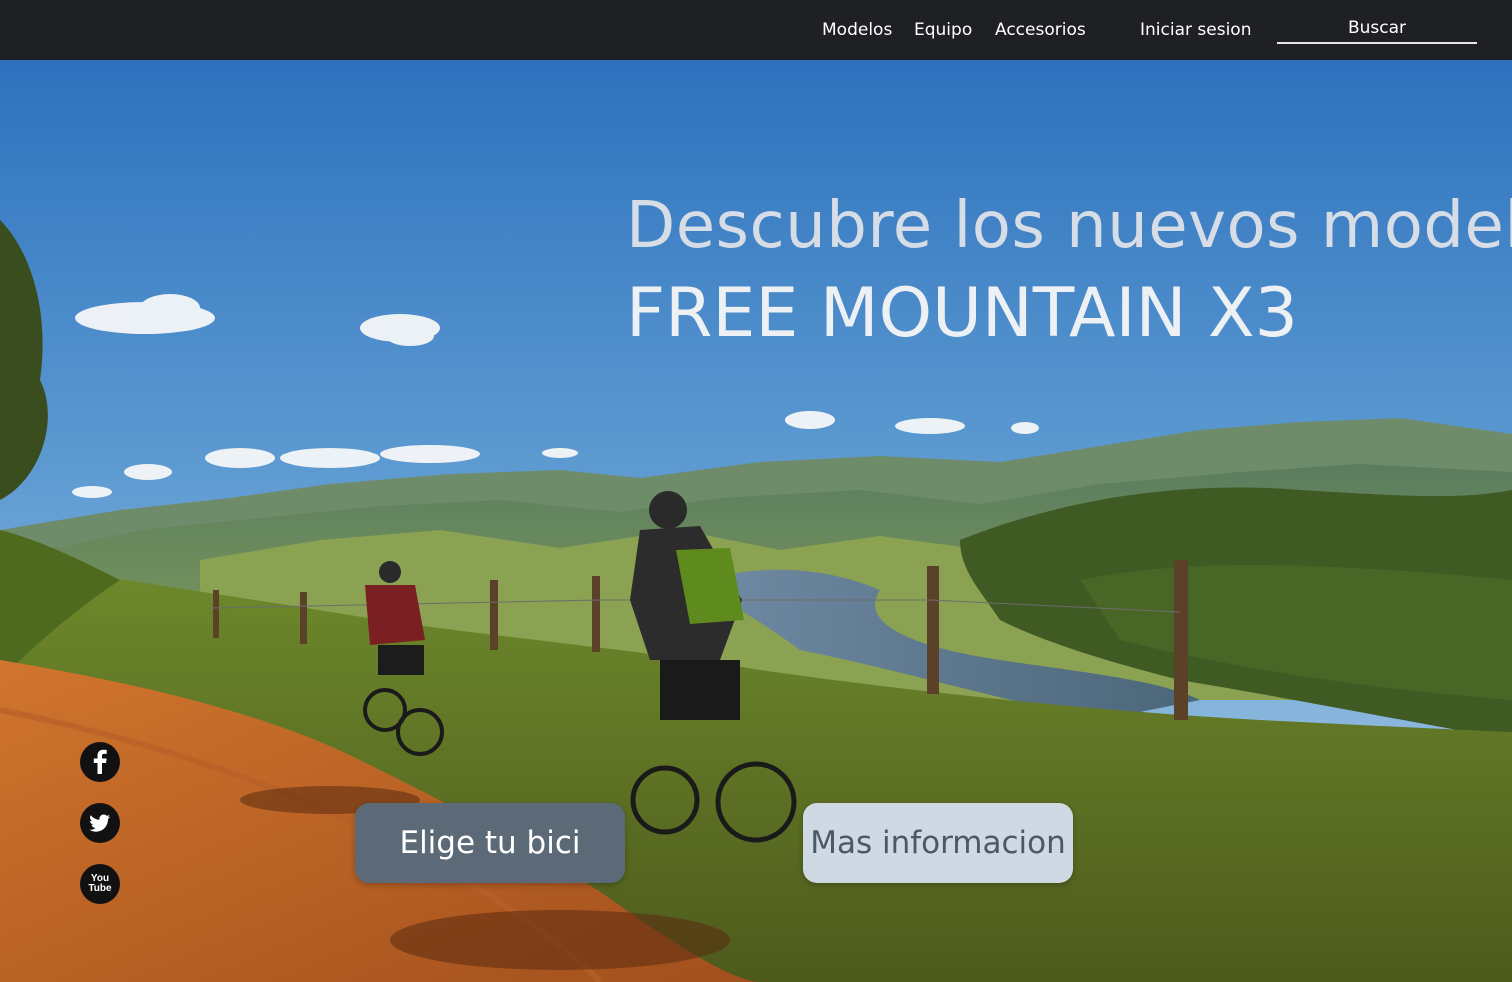 This screenshot has height=982, width=1512. What do you see at coordinates (100, 762) in the screenshot?
I see `facebook-icon` at bounding box center [100, 762].